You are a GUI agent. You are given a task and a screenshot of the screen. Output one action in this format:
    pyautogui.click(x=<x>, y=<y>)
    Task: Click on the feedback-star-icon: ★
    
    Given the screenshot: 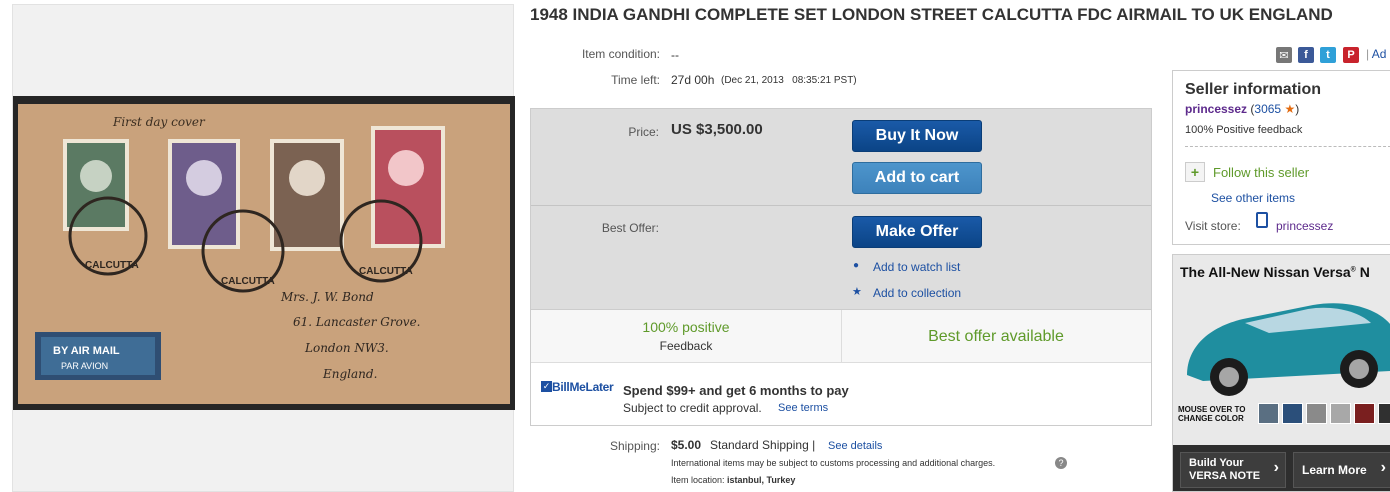 What is the action you would take?
    pyautogui.click(x=1290, y=109)
    